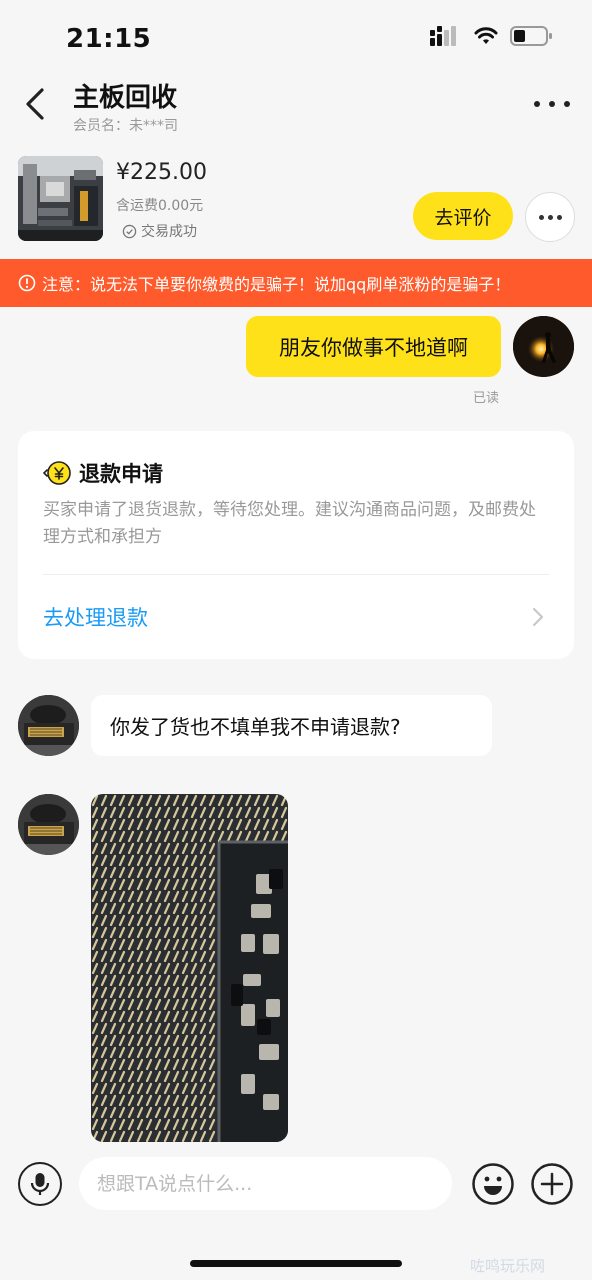  What do you see at coordinates (125, 126) in the screenshot?
I see `member-name: 会员名：未***司` at bounding box center [125, 126].